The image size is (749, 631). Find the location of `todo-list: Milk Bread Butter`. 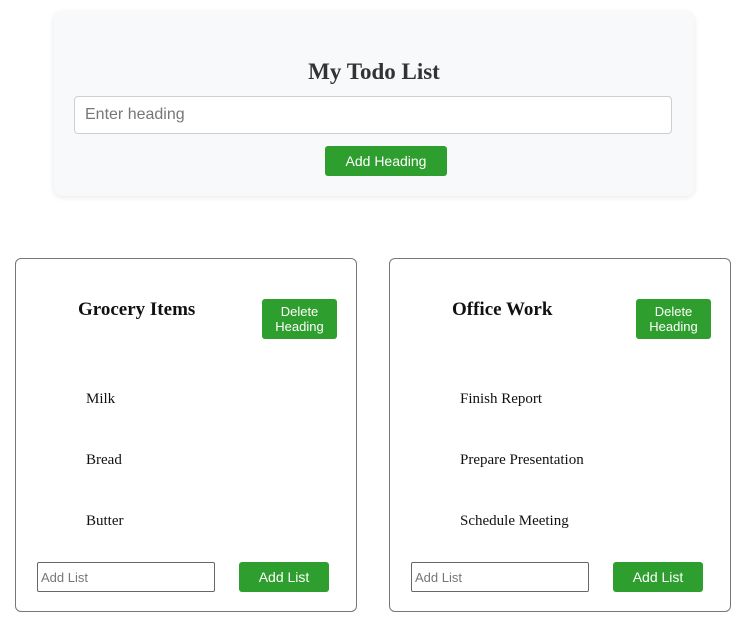

todo-list: Milk Bread Butter is located at coordinates (105, 481).